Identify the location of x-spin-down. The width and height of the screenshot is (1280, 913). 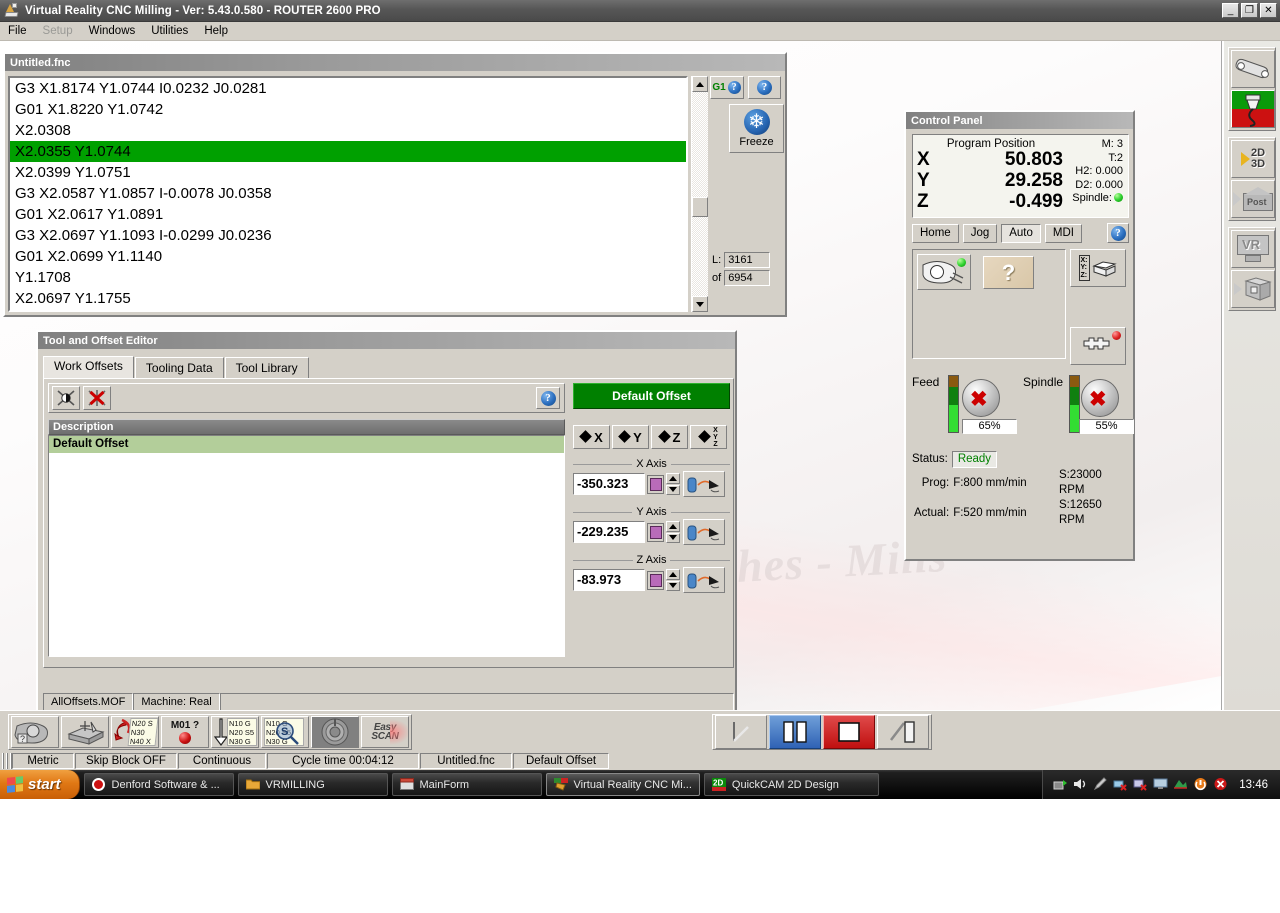
(673, 489).